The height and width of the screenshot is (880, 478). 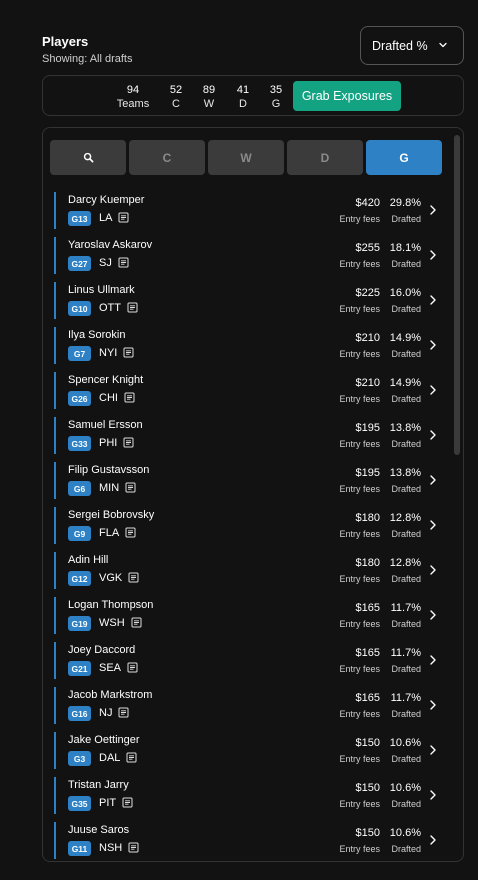 What do you see at coordinates (79, 578) in the screenshot?
I see `position-badge: G12` at bounding box center [79, 578].